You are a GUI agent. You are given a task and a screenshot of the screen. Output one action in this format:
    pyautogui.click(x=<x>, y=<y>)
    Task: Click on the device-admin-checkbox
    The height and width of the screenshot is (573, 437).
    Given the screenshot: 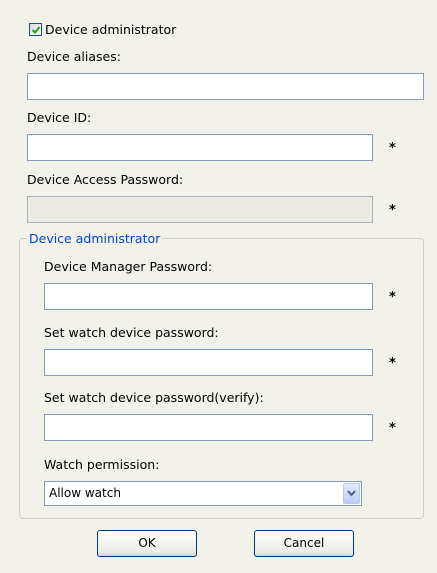 What is the action you would take?
    pyautogui.click(x=35, y=29)
    